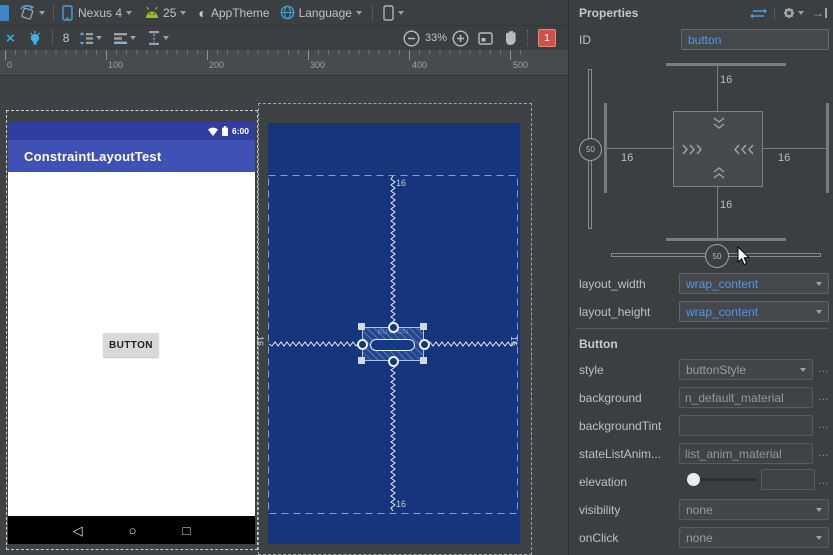 The image size is (833, 555). Describe the element at coordinates (362, 344) in the screenshot. I see `anchor-left` at that location.